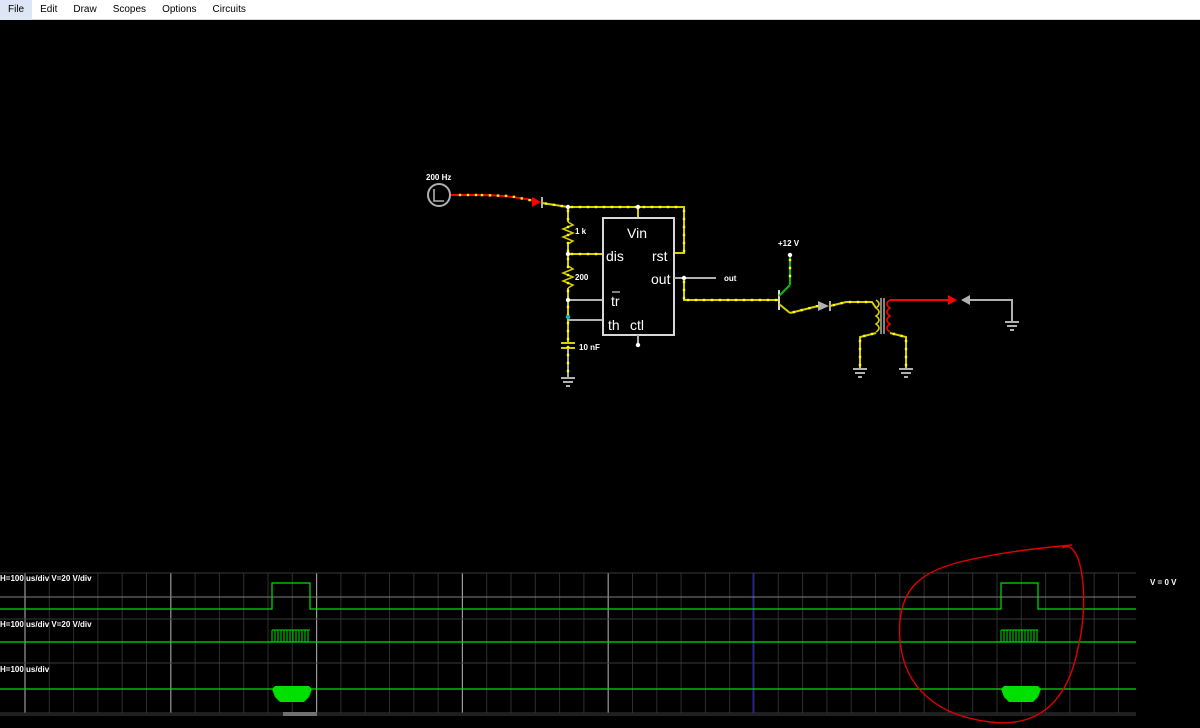 The width and height of the screenshot is (1200, 728). Describe the element at coordinates (1012, 326) in the screenshot. I see `ground-right` at that location.